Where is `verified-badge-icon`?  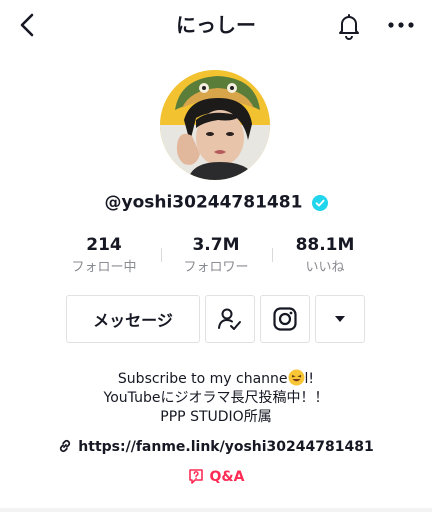
verified-badge-icon is located at coordinates (319, 202).